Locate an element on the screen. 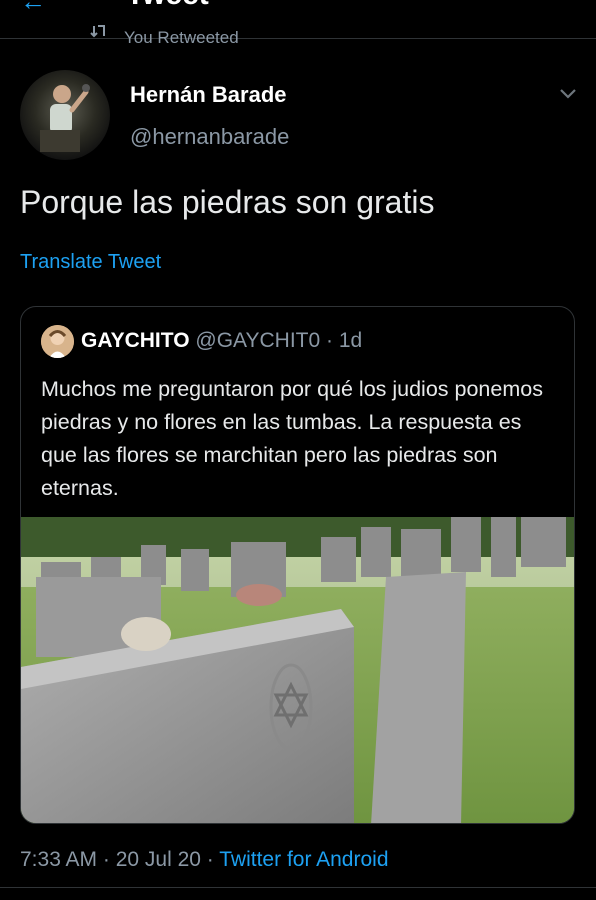 The image size is (596, 900). retweet-context: You Retweeted is located at coordinates (164, 34).